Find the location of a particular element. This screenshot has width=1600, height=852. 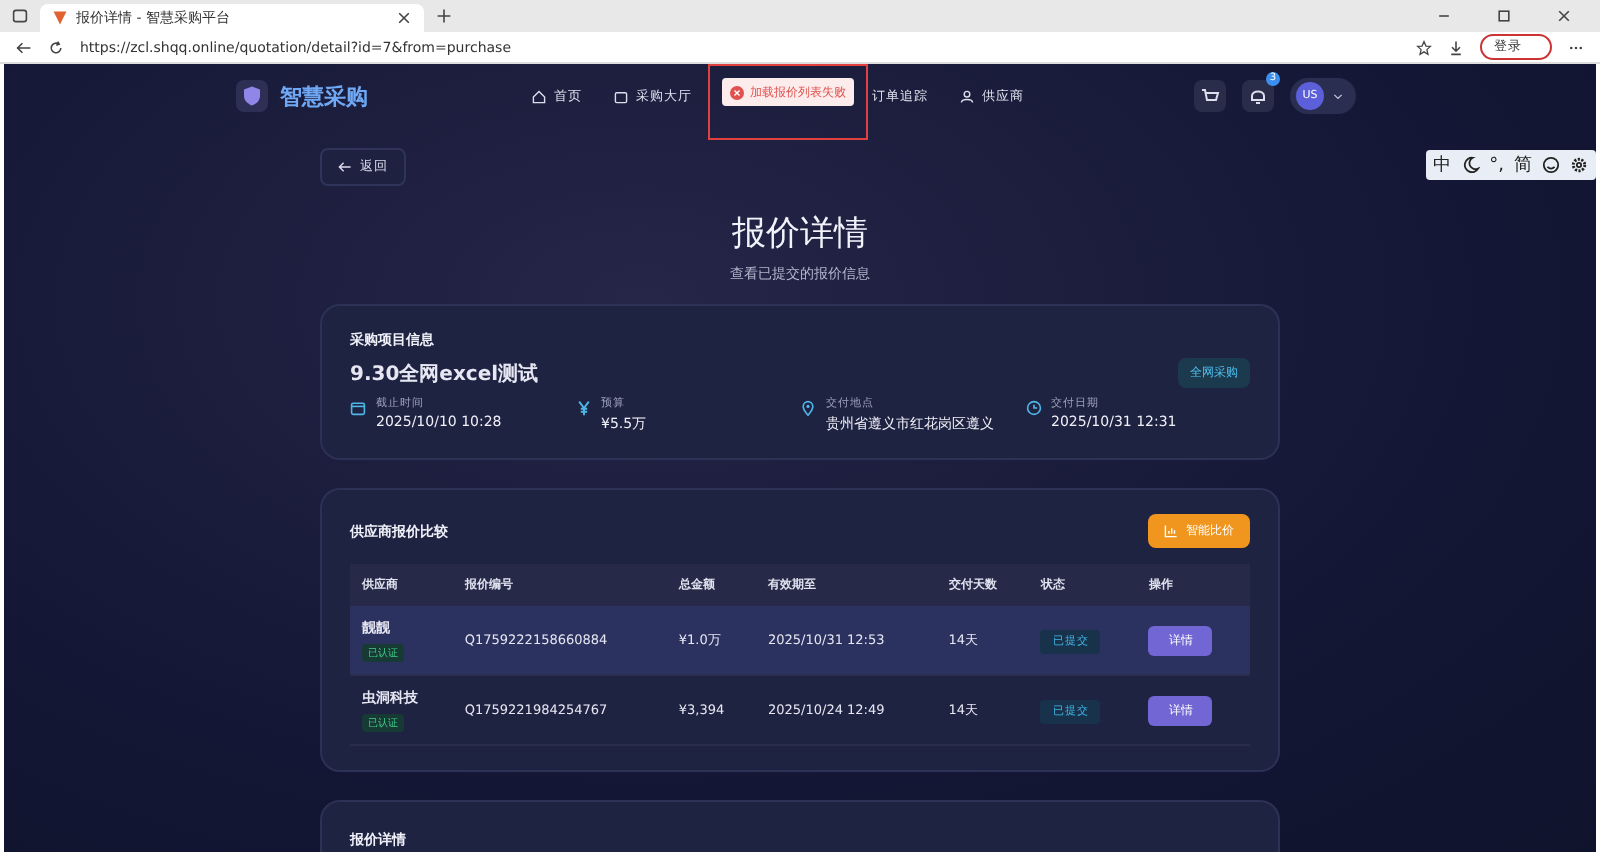

yen-icon is located at coordinates (583, 408).